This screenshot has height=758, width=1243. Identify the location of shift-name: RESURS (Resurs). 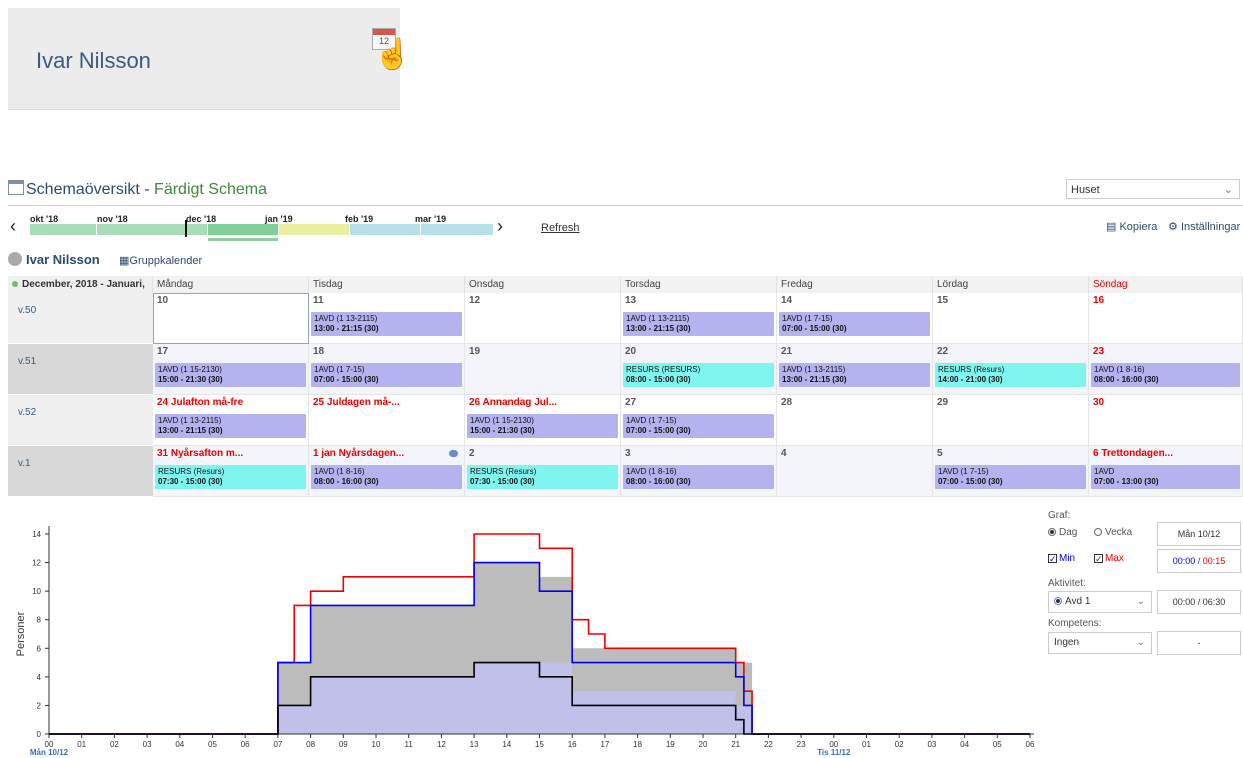
(191, 471).